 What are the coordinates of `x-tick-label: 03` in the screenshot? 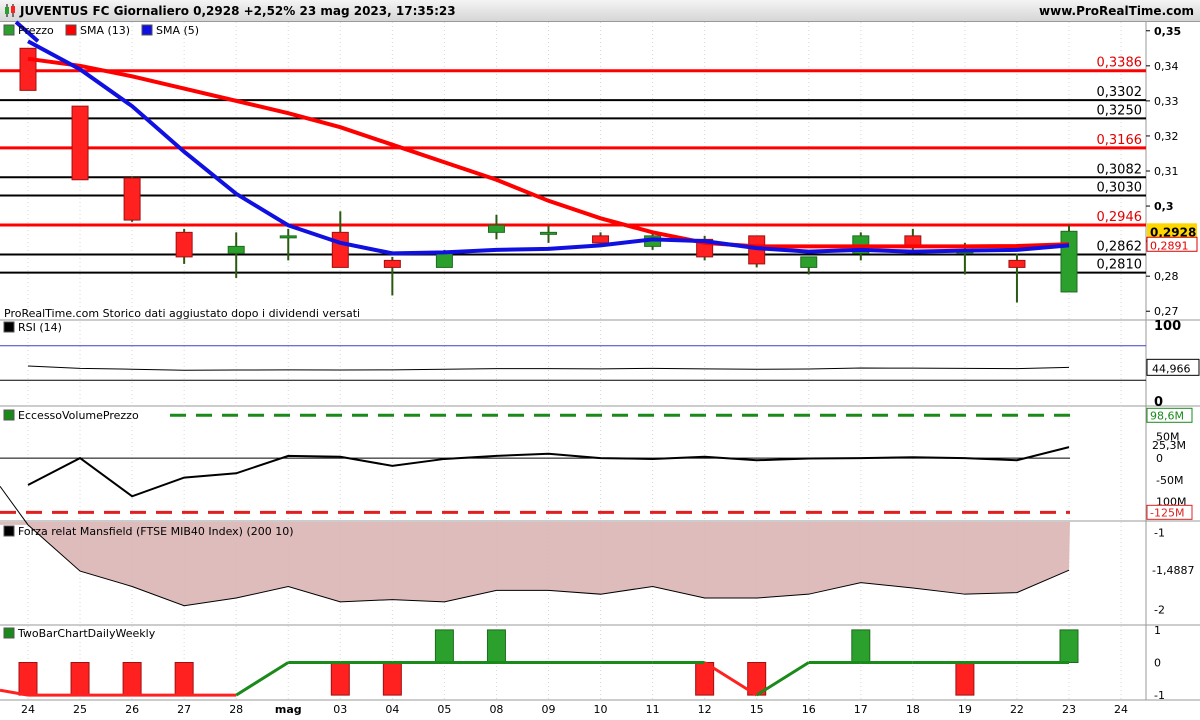 It's located at (340, 709).